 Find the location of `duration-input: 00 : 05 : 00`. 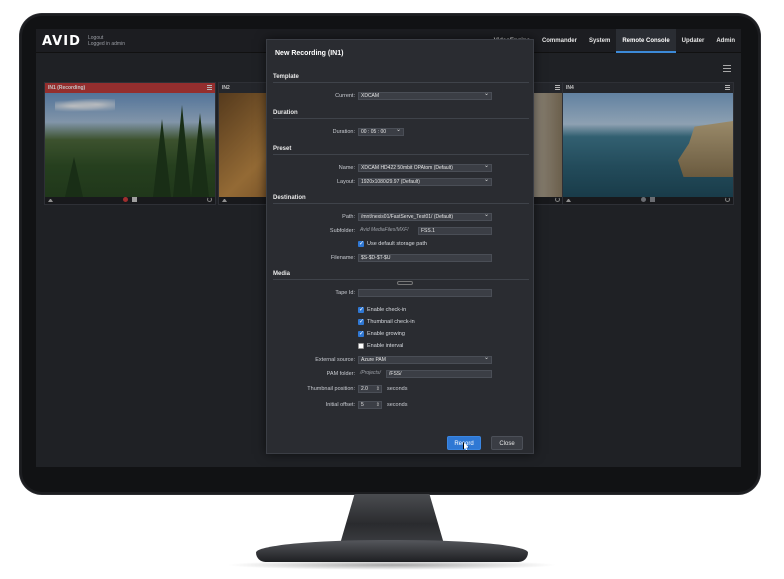

duration-input: 00 : 05 : 00 is located at coordinates (381, 132).